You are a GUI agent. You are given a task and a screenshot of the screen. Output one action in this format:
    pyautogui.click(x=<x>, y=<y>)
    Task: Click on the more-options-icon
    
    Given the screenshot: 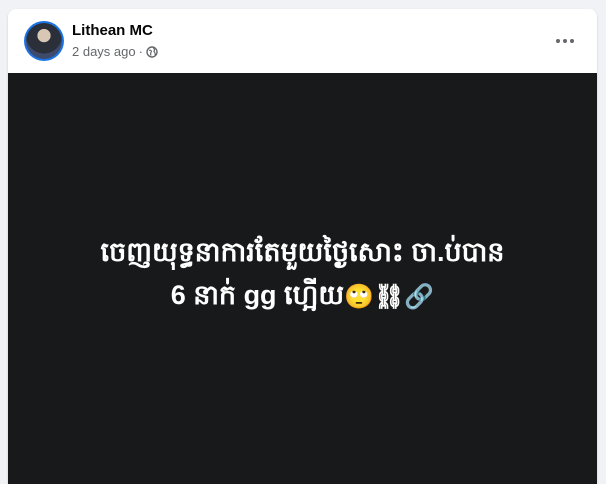 What is the action you would take?
    pyautogui.click(x=565, y=41)
    